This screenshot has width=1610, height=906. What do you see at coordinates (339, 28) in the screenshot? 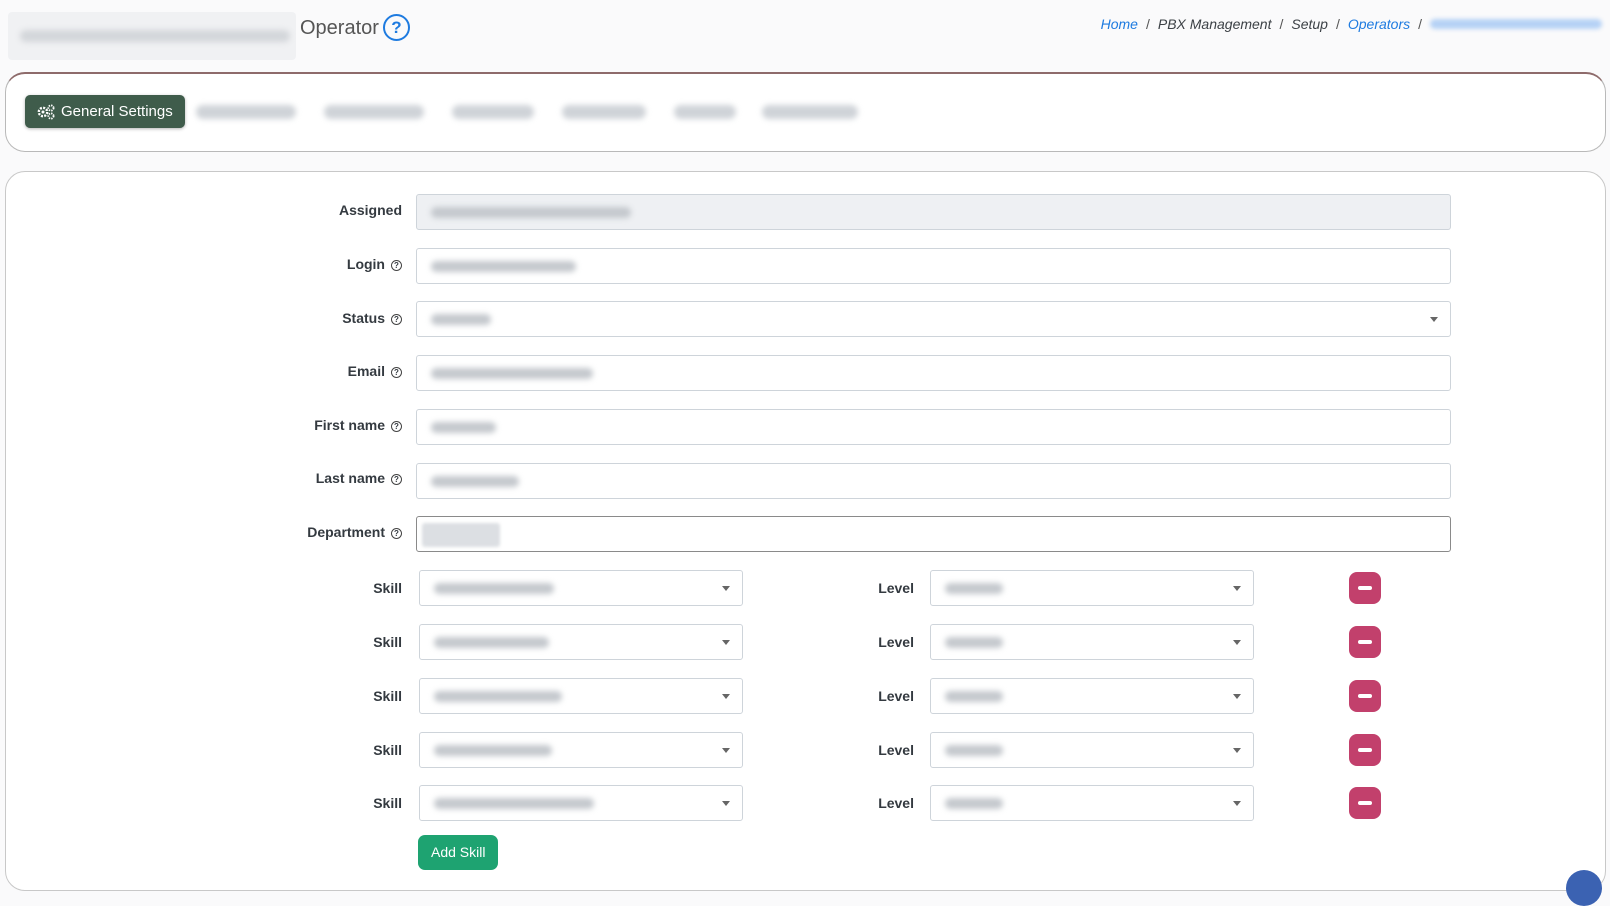
I see `page-title: Operator` at bounding box center [339, 28].